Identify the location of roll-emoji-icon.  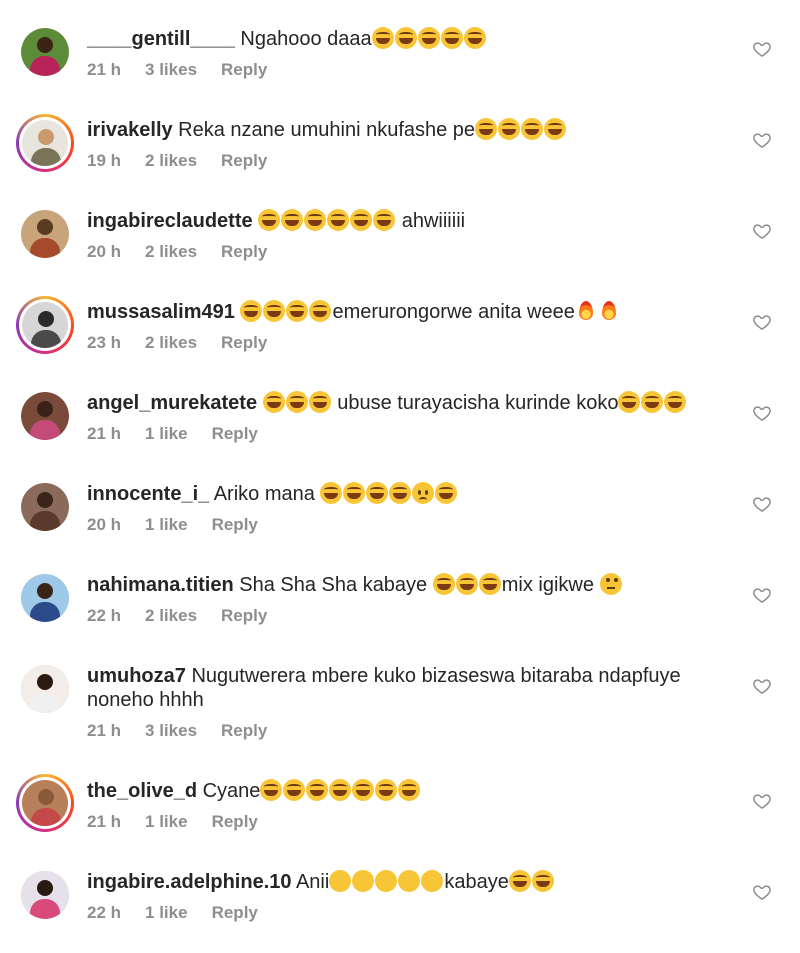
(610, 584).